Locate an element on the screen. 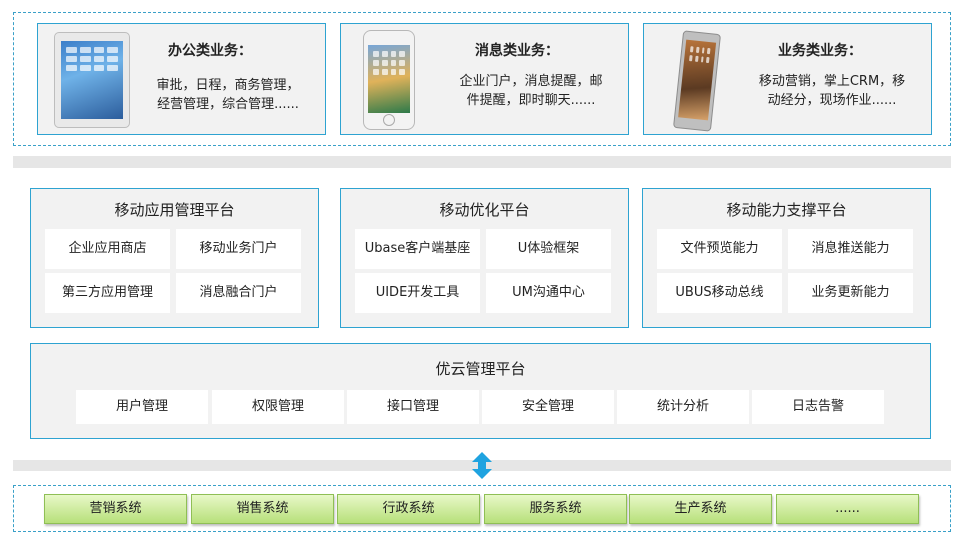 Image resolution: width=971 pixels, height=541 pixels. platform-title: 优云管理平台 is located at coordinates (480, 369).